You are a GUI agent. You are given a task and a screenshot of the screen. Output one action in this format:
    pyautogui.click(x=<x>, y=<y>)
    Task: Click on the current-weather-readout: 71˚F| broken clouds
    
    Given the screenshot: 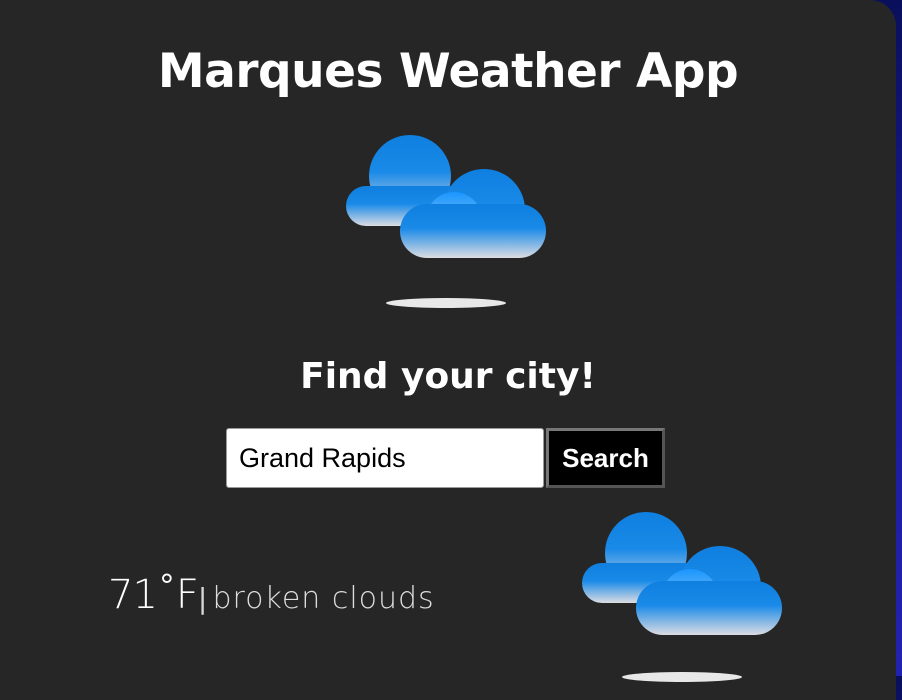 What is the action you would take?
    pyautogui.click(x=271, y=595)
    